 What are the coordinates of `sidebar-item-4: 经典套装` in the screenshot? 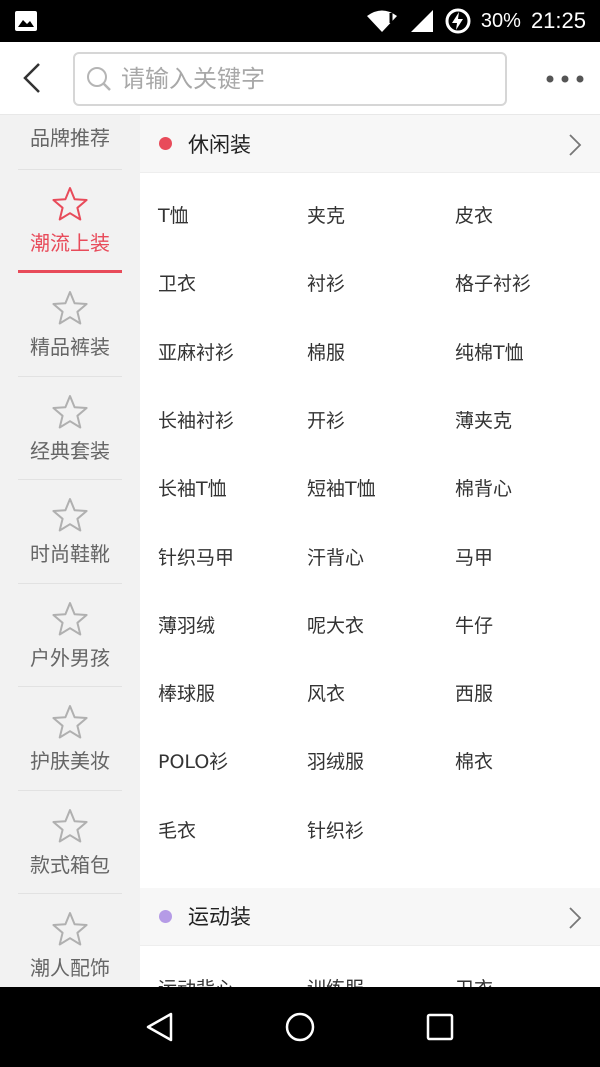 It's located at (70, 428).